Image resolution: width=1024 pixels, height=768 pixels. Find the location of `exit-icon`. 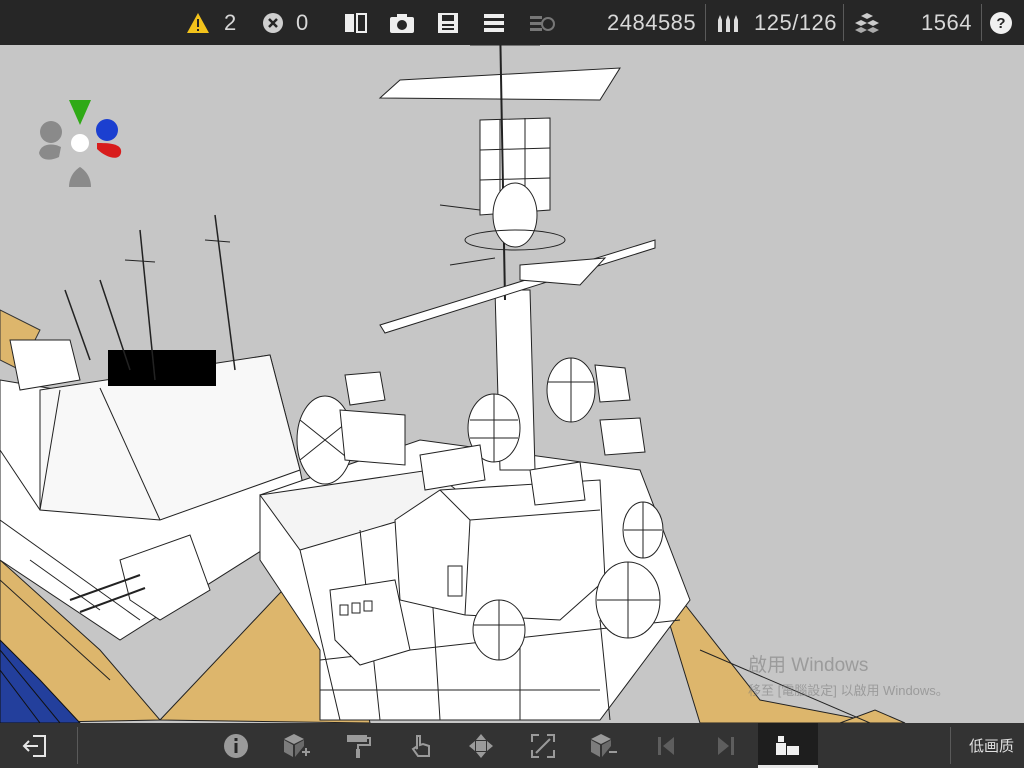

exit-icon is located at coordinates (34, 745).